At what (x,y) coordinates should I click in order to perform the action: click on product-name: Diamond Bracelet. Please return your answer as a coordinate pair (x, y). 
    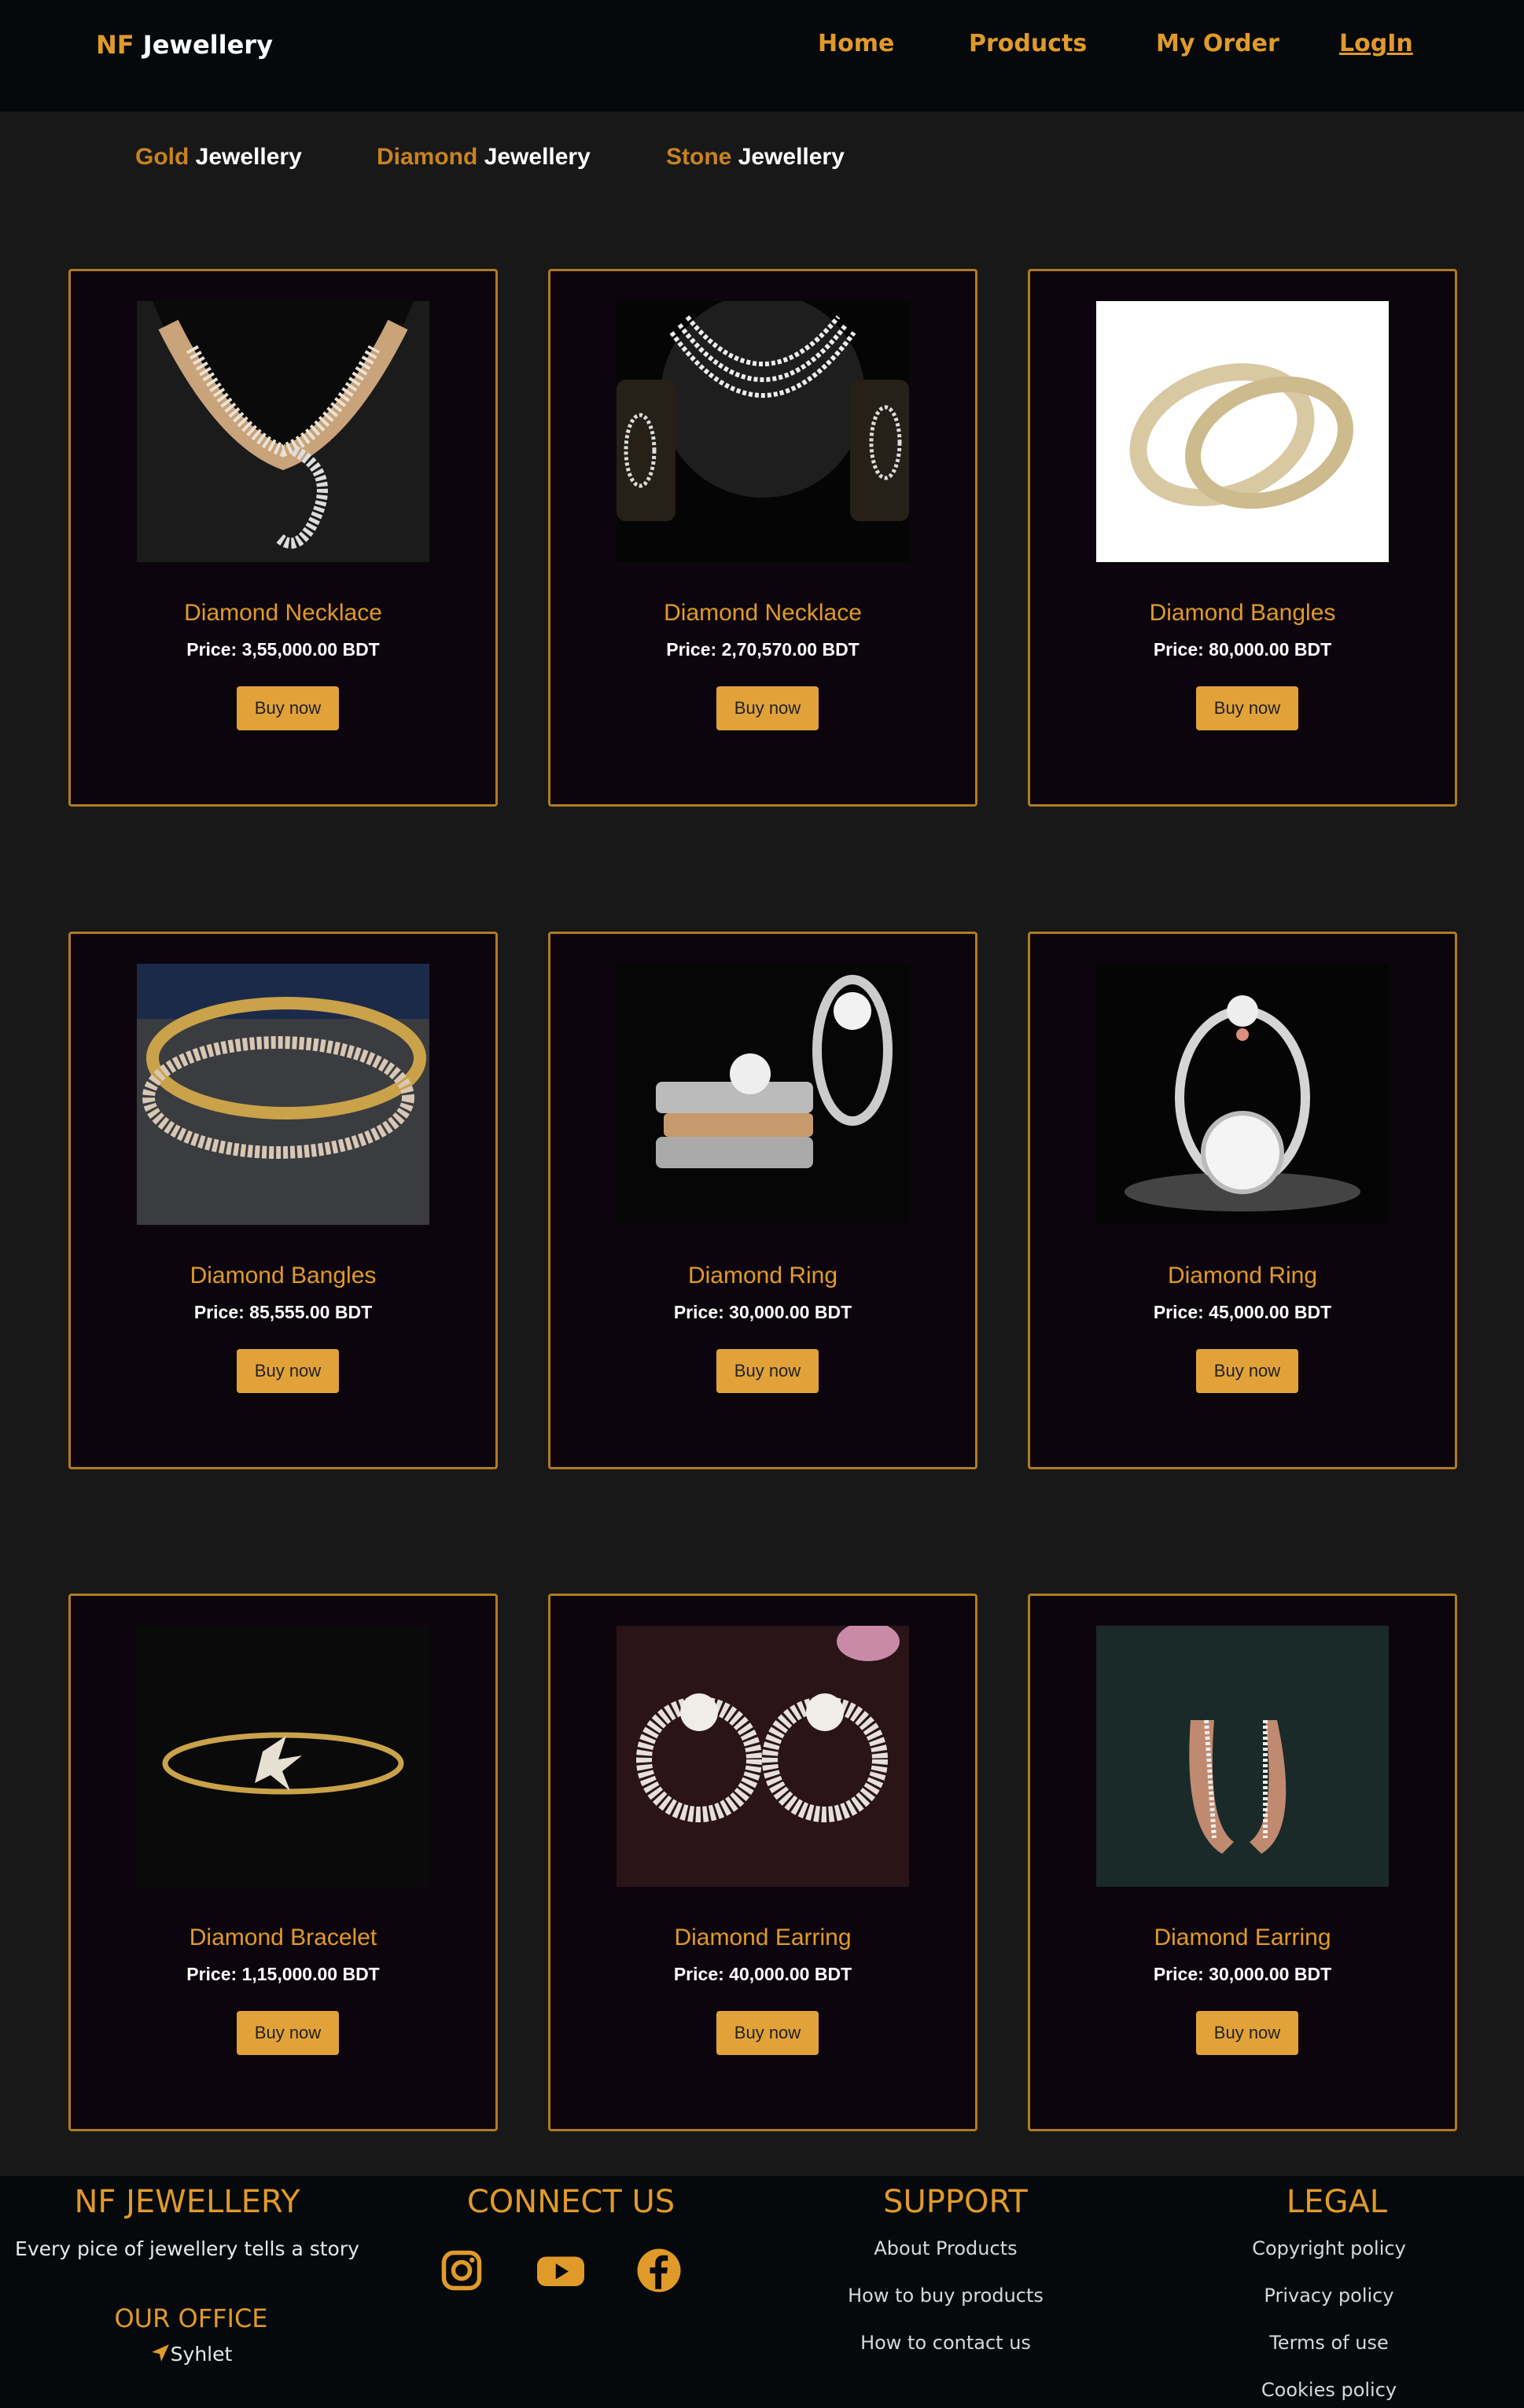
    Looking at the image, I should click on (283, 1938).